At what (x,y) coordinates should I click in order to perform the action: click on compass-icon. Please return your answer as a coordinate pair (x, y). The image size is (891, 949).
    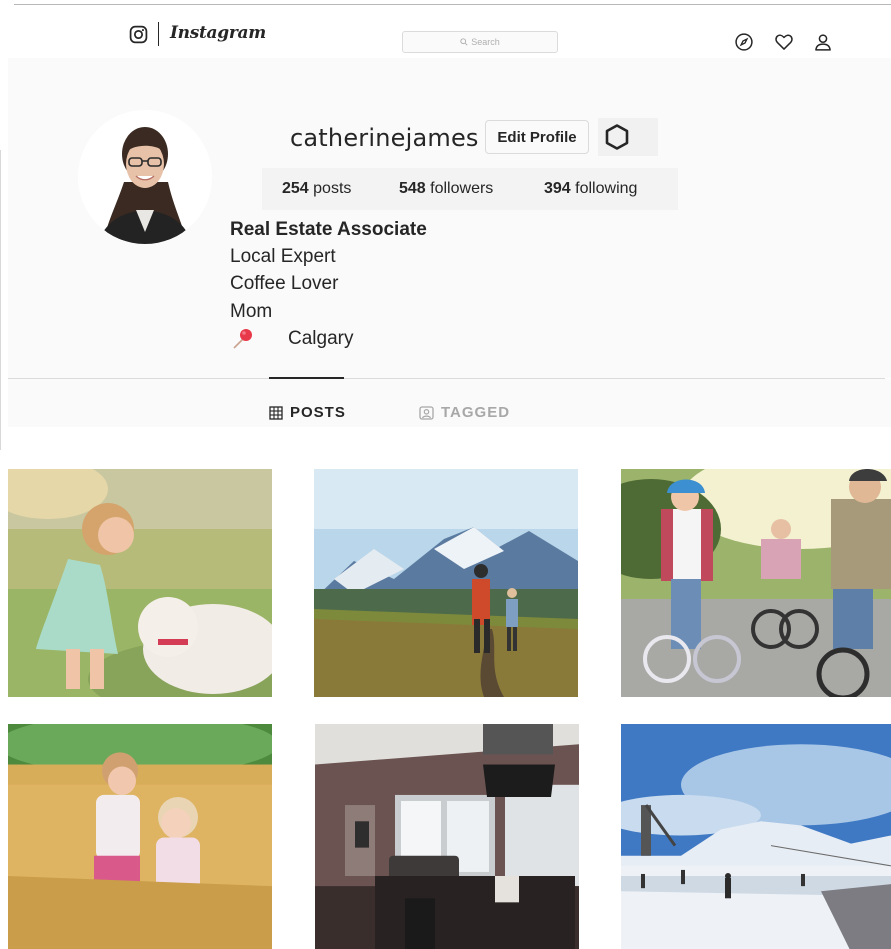
    Looking at the image, I should click on (744, 42).